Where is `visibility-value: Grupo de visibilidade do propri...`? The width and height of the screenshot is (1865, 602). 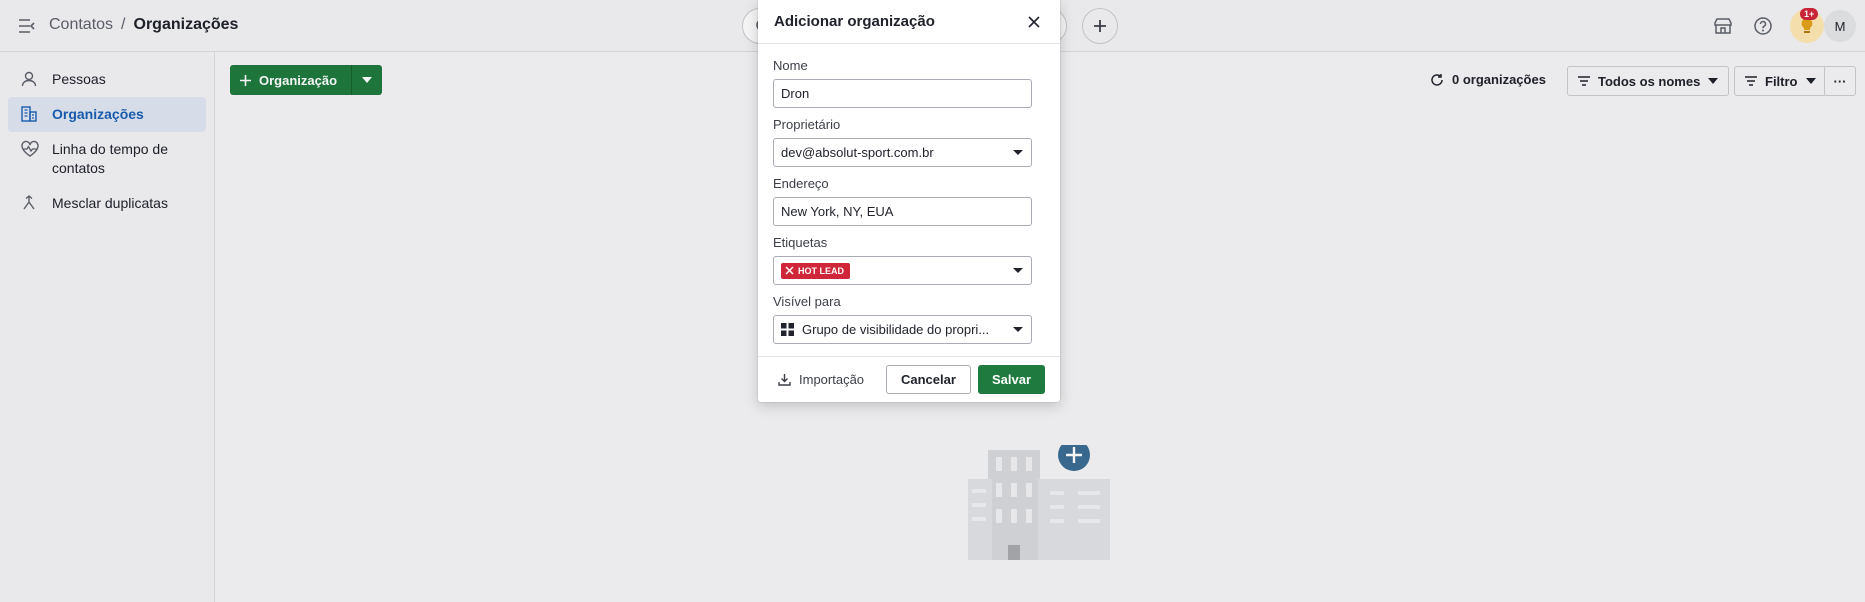 visibility-value: Grupo de visibilidade do propri... is located at coordinates (896, 329).